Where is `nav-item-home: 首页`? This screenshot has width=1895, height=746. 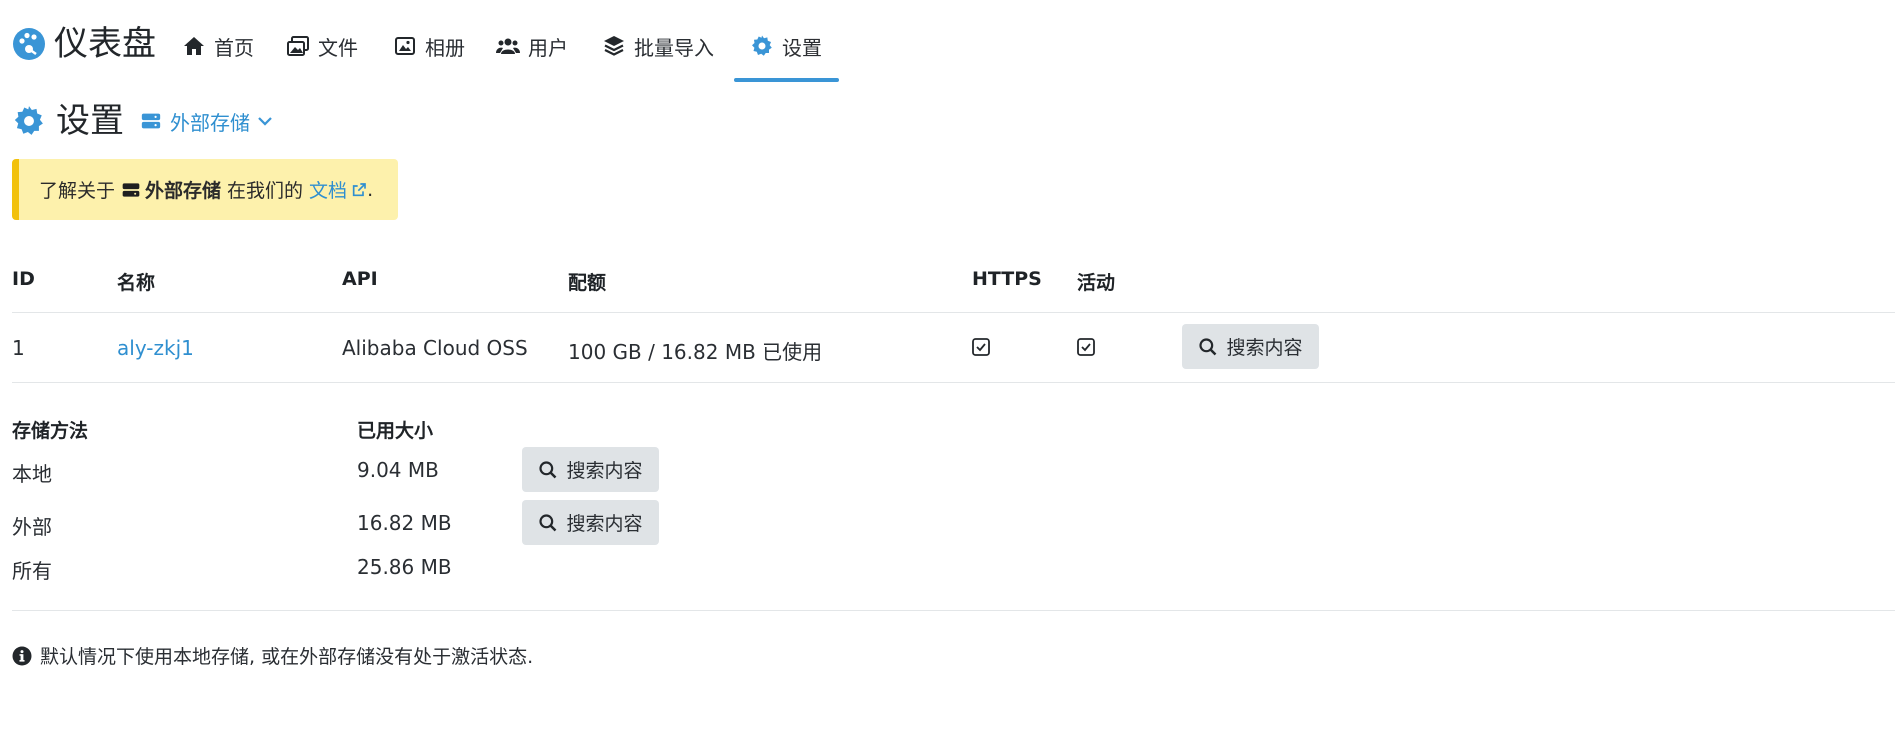
nav-item-home: 首页 is located at coordinates (218, 46).